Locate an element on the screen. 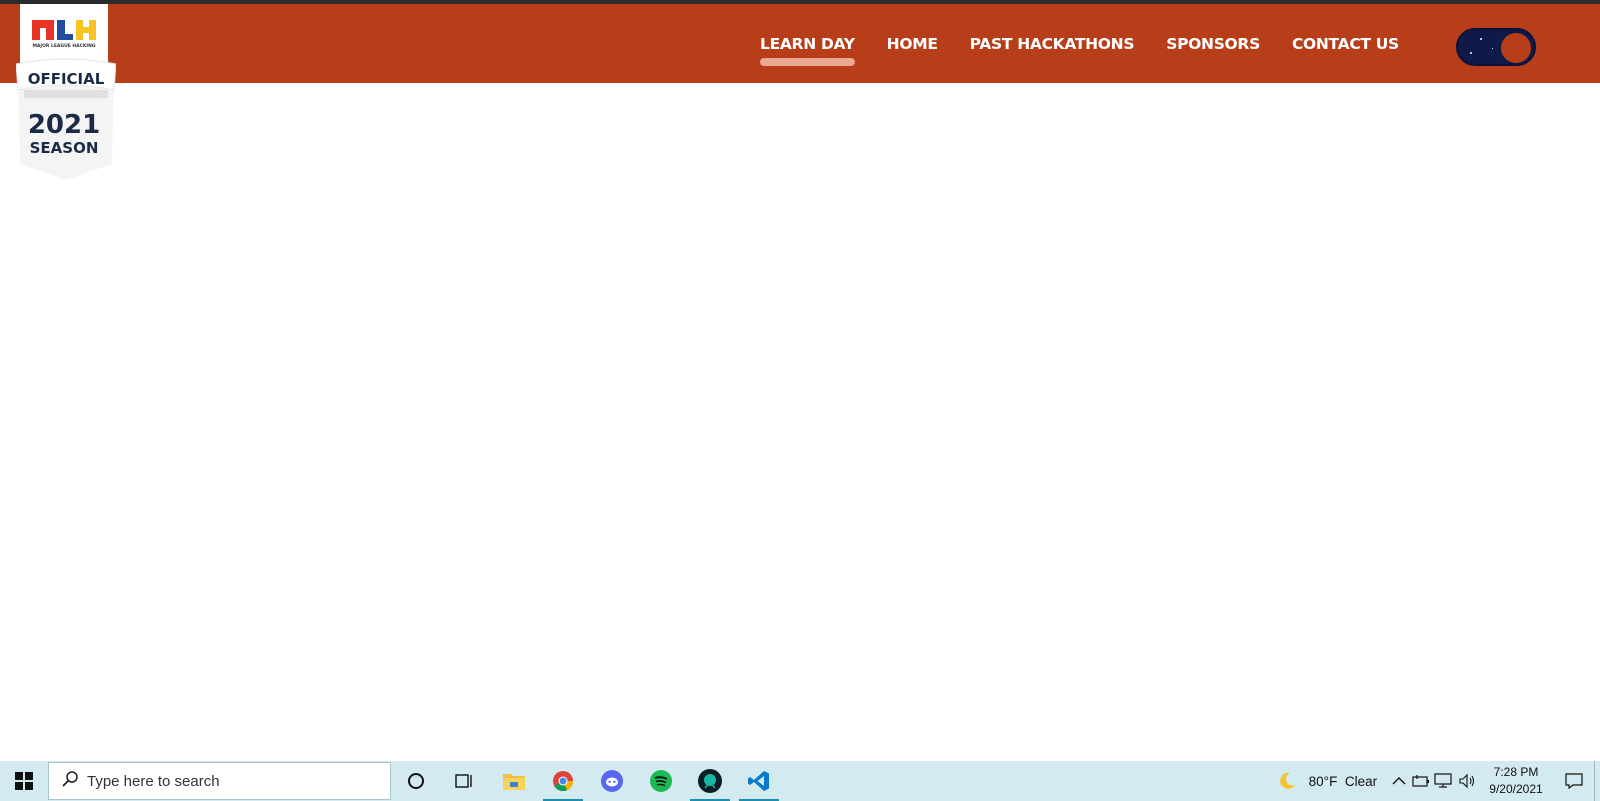 The width and height of the screenshot is (1600, 801). svg-text: 2021 is located at coordinates (64, 125).